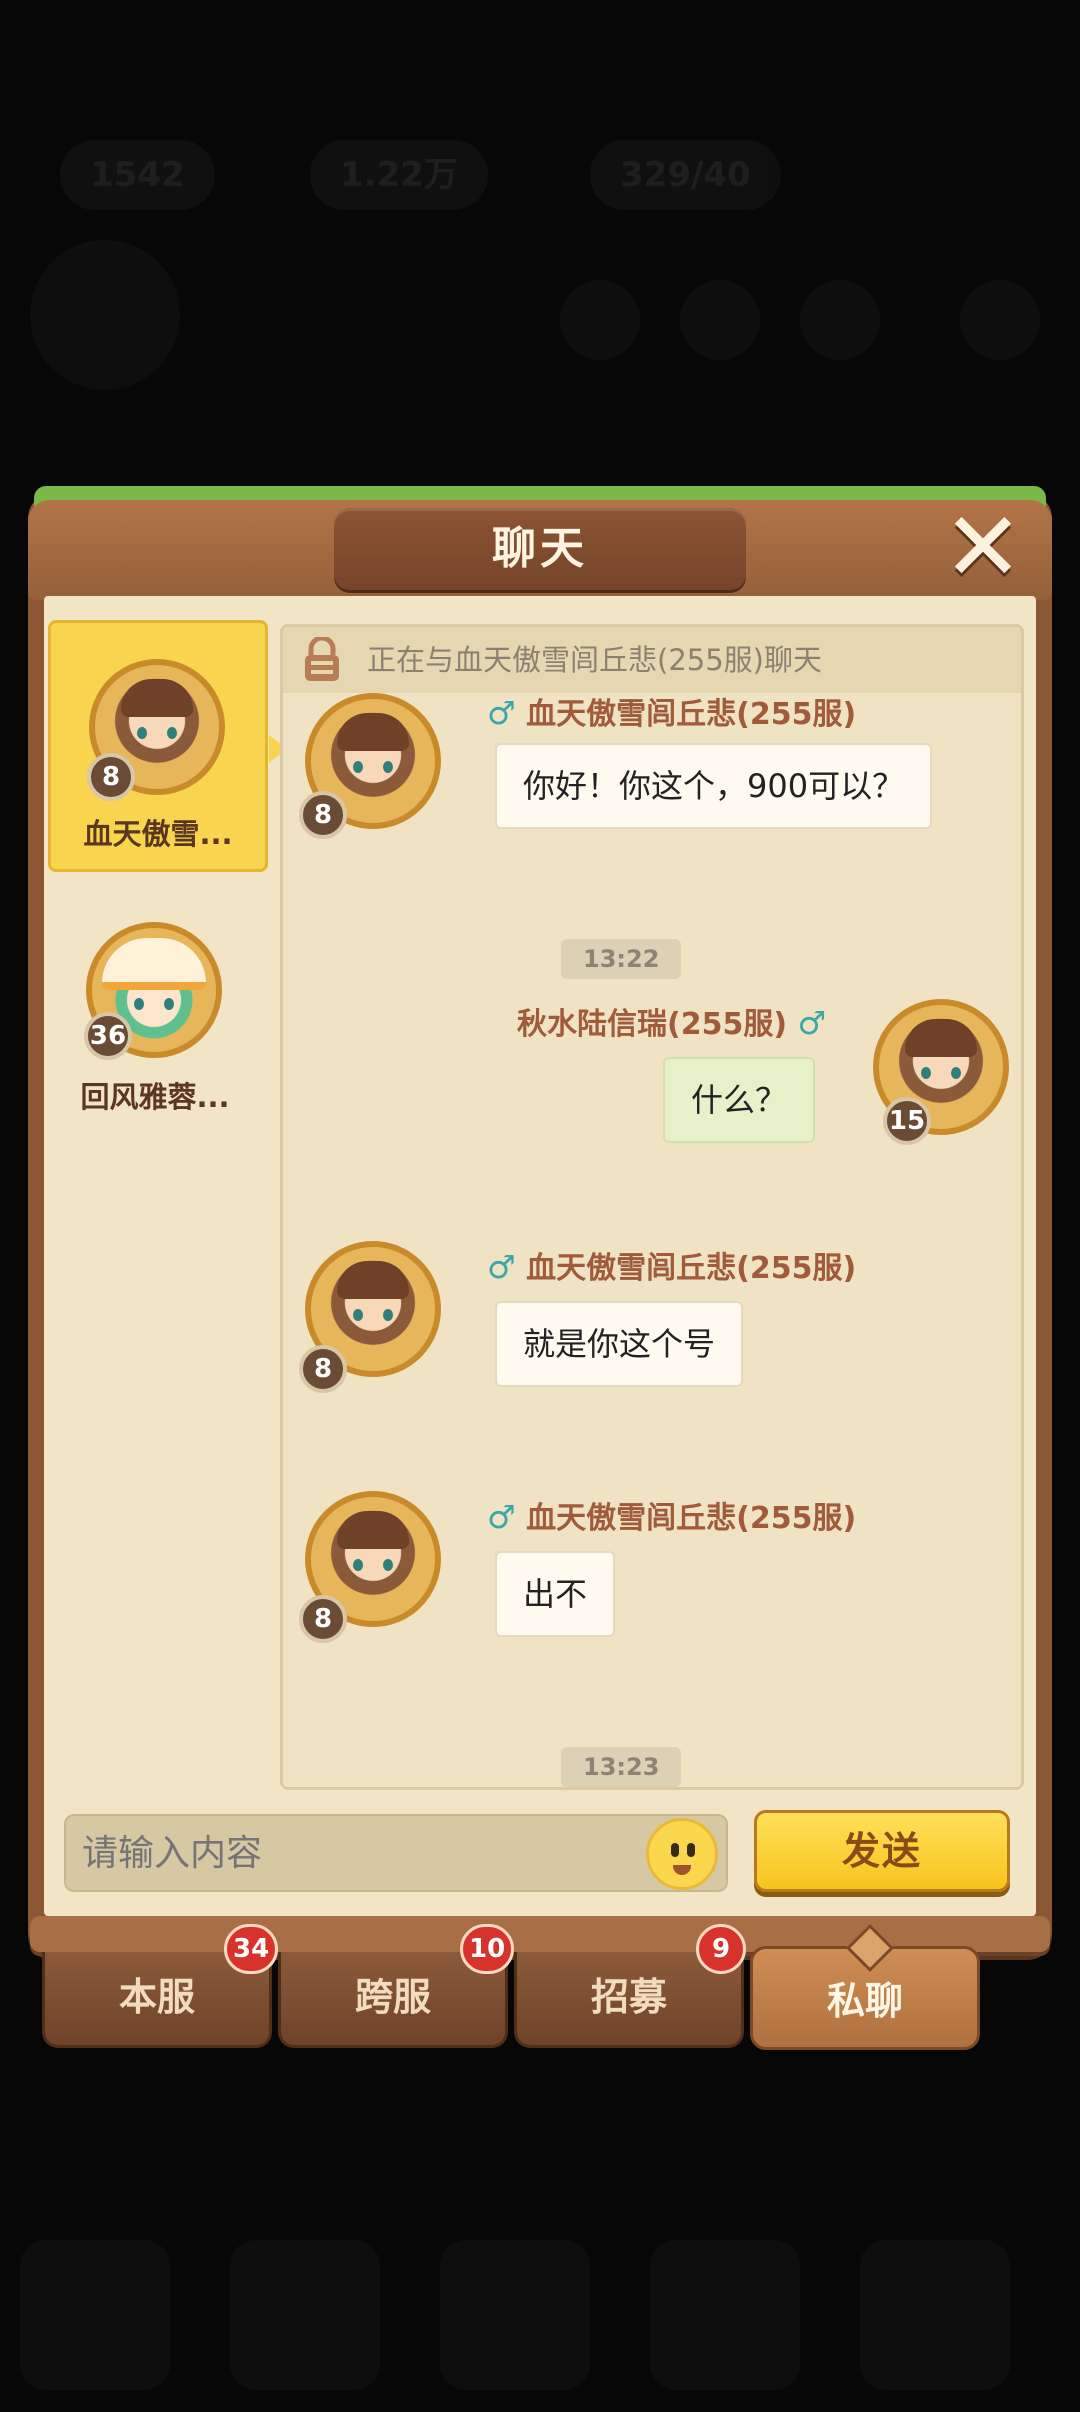  Describe the element at coordinates (619, 1344) in the screenshot. I see `message-bubble: 就是你这个号` at that location.